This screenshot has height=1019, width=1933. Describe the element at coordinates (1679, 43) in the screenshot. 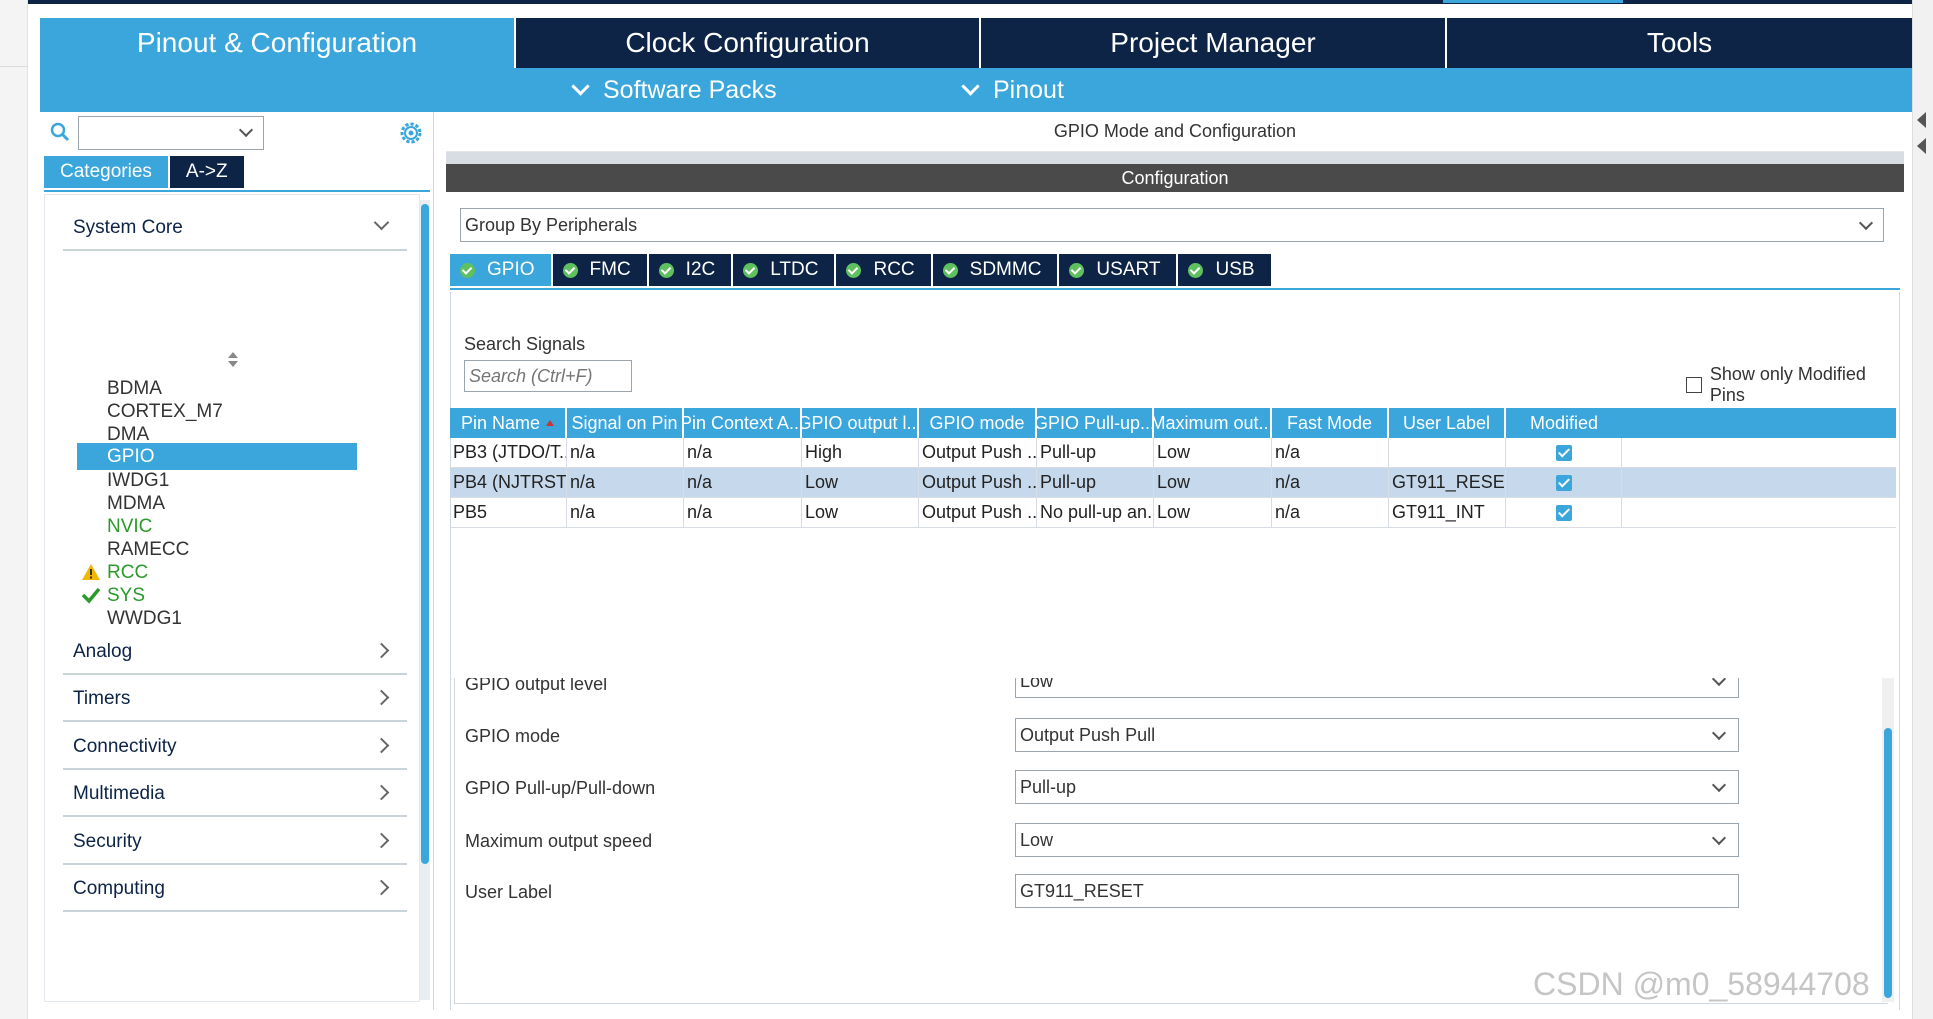

I see `tab-tools: Tools` at that location.